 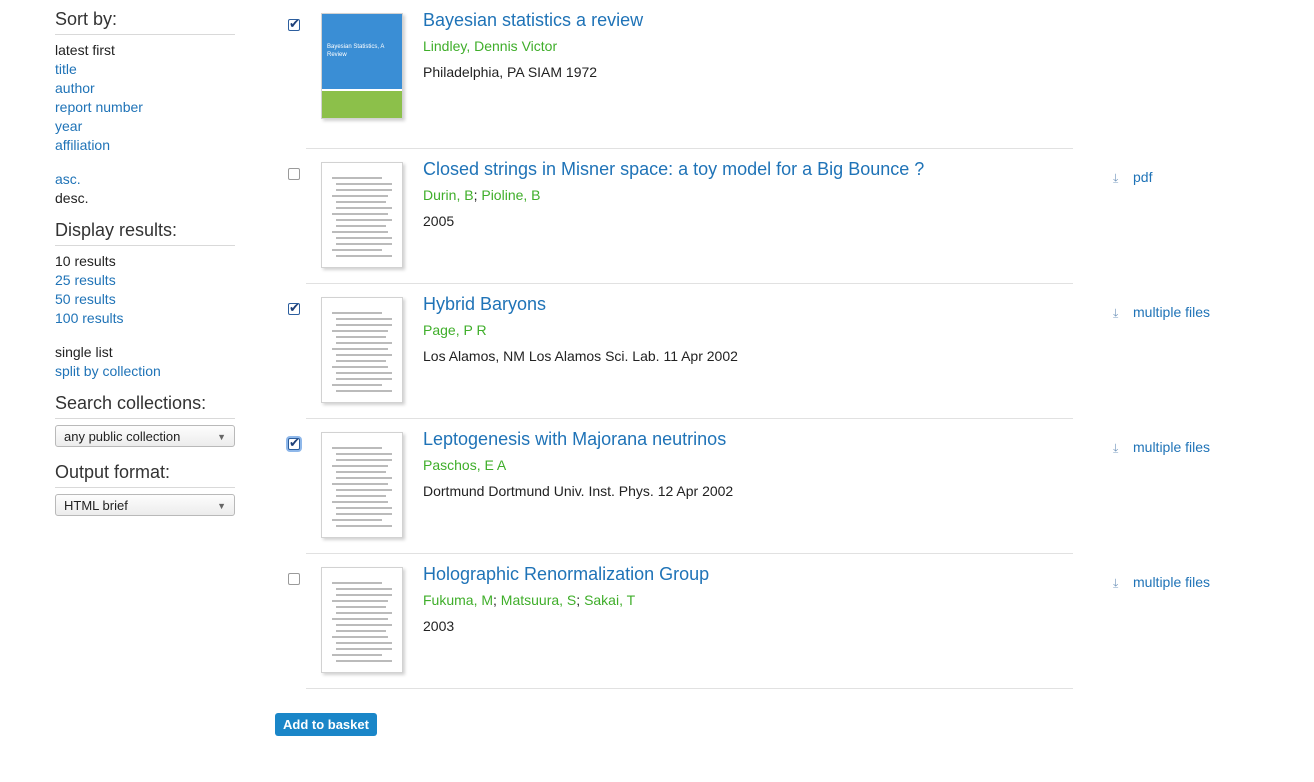 What do you see at coordinates (122, 436) in the screenshot?
I see `collections-select-value: any public collection` at bounding box center [122, 436].